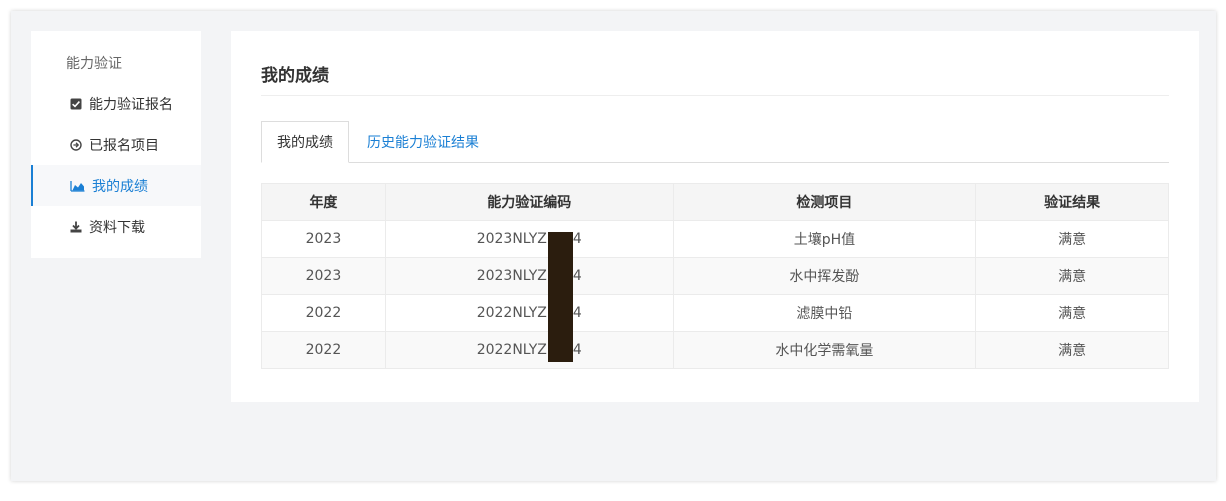 This screenshot has width=1226, height=501. Describe the element at coordinates (75, 144) in the screenshot. I see `circle-arrow-icon` at that location.